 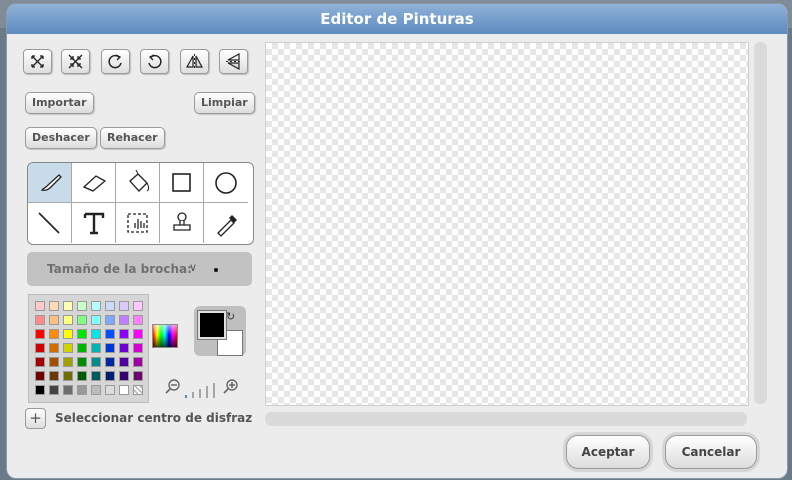 What do you see at coordinates (50, 223) in the screenshot?
I see `line-tool` at bounding box center [50, 223].